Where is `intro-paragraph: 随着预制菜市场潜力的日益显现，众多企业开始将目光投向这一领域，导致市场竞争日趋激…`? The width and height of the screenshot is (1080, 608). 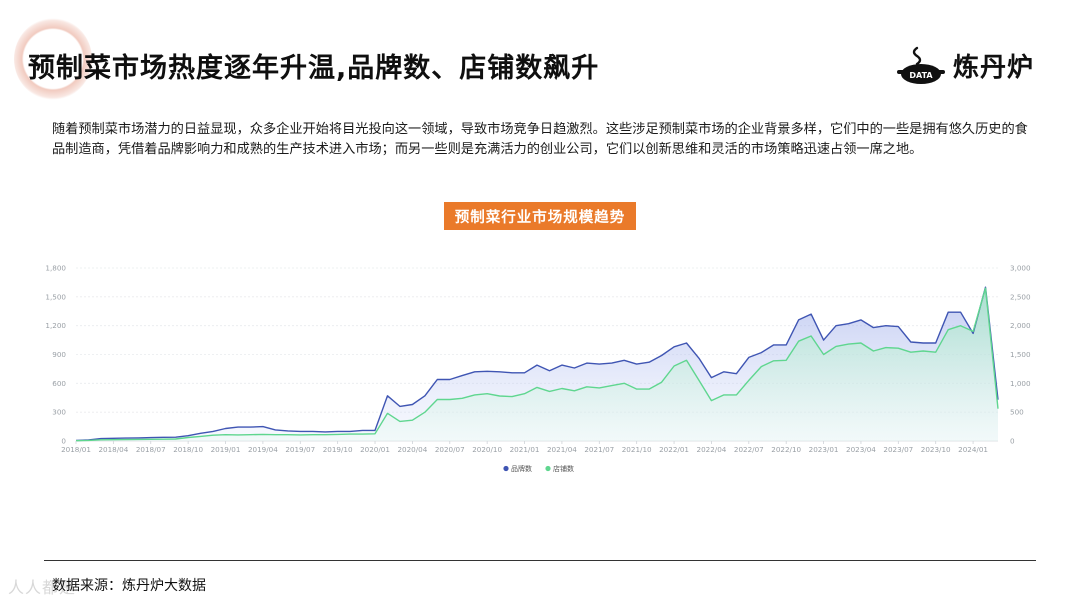
intro-paragraph: 随着预制菜市场潜力的日益显现，众多企业开始将目光投向这一领域，导致市场竞争日趋激… is located at coordinates (540, 139).